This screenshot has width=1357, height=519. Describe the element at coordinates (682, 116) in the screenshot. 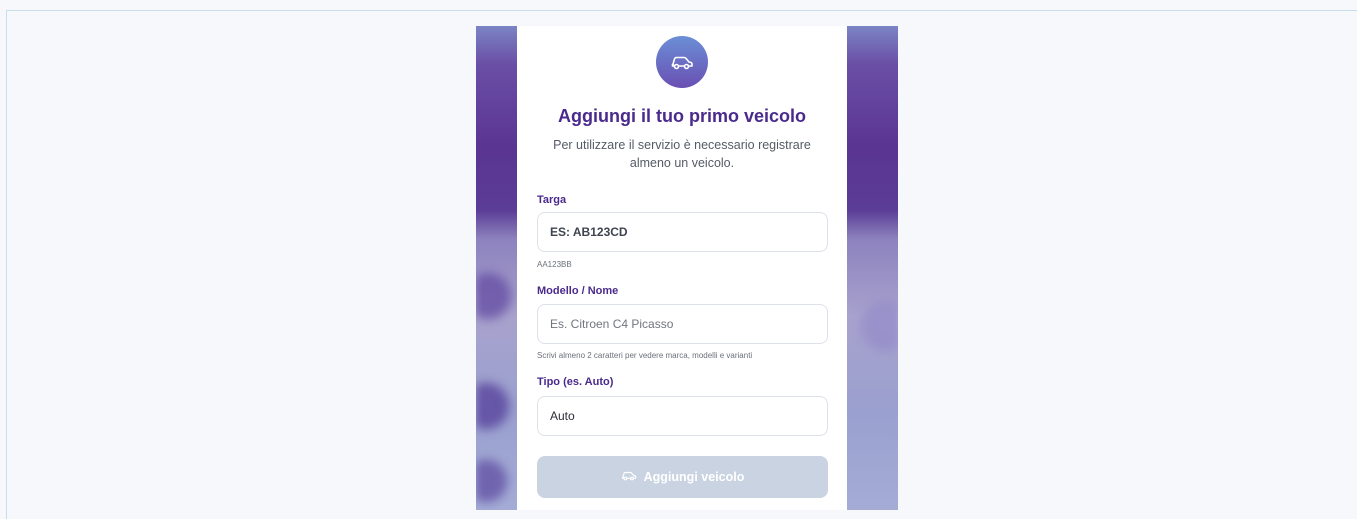

I see `dialog-title: Aggiungi il tuo primo veicolo` at that location.